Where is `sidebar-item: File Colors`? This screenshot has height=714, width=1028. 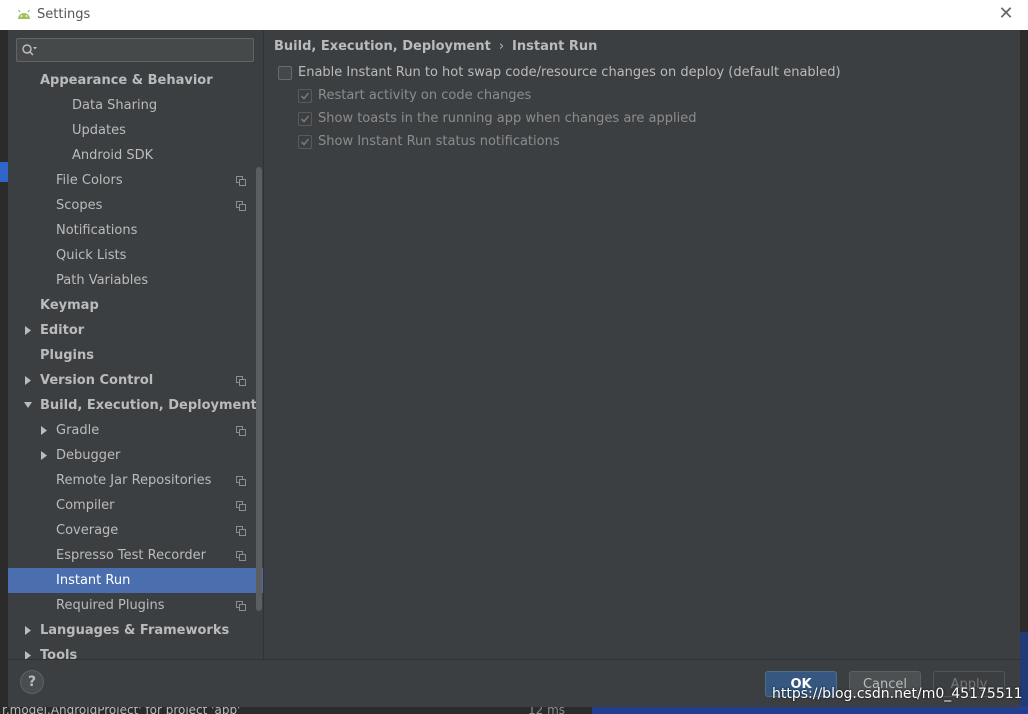 sidebar-item: File Colors is located at coordinates (135, 180).